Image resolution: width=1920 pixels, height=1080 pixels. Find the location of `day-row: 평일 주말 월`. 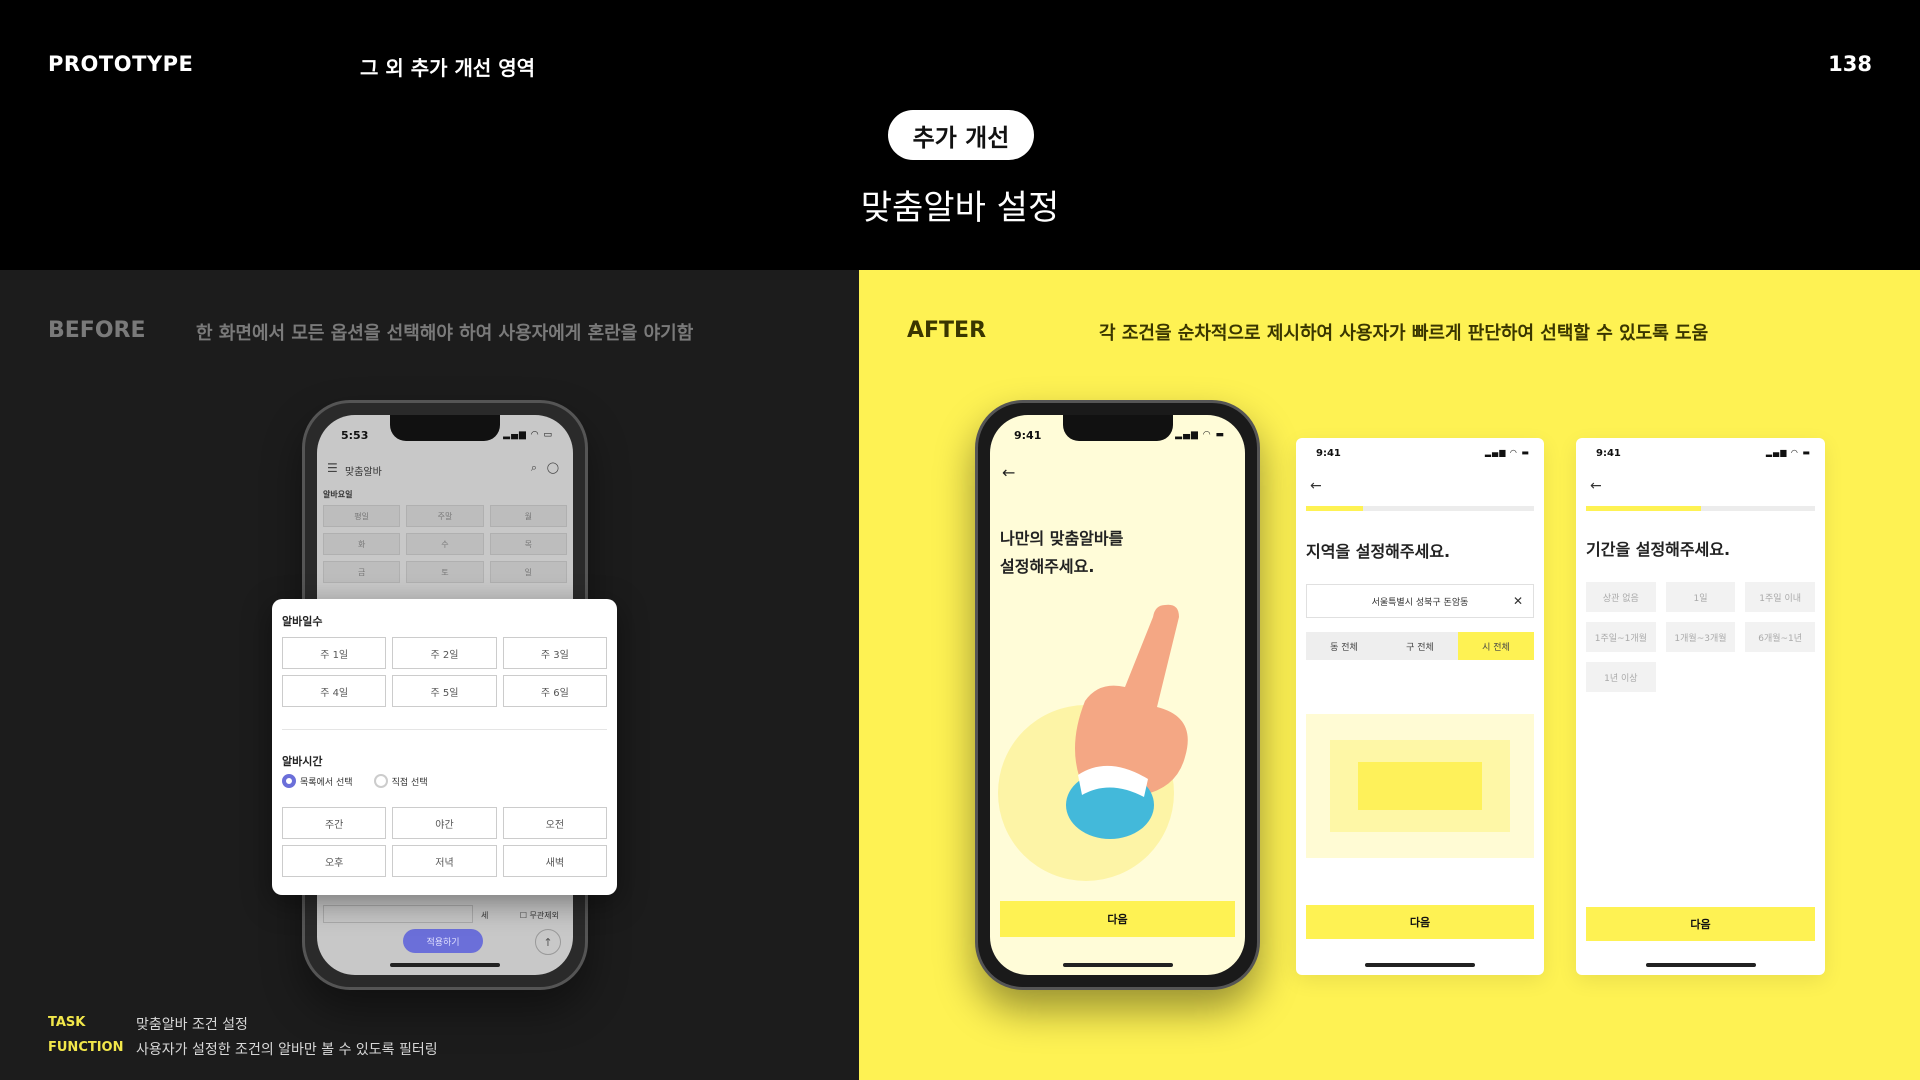

day-row: 평일 주말 월 is located at coordinates (445, 516).